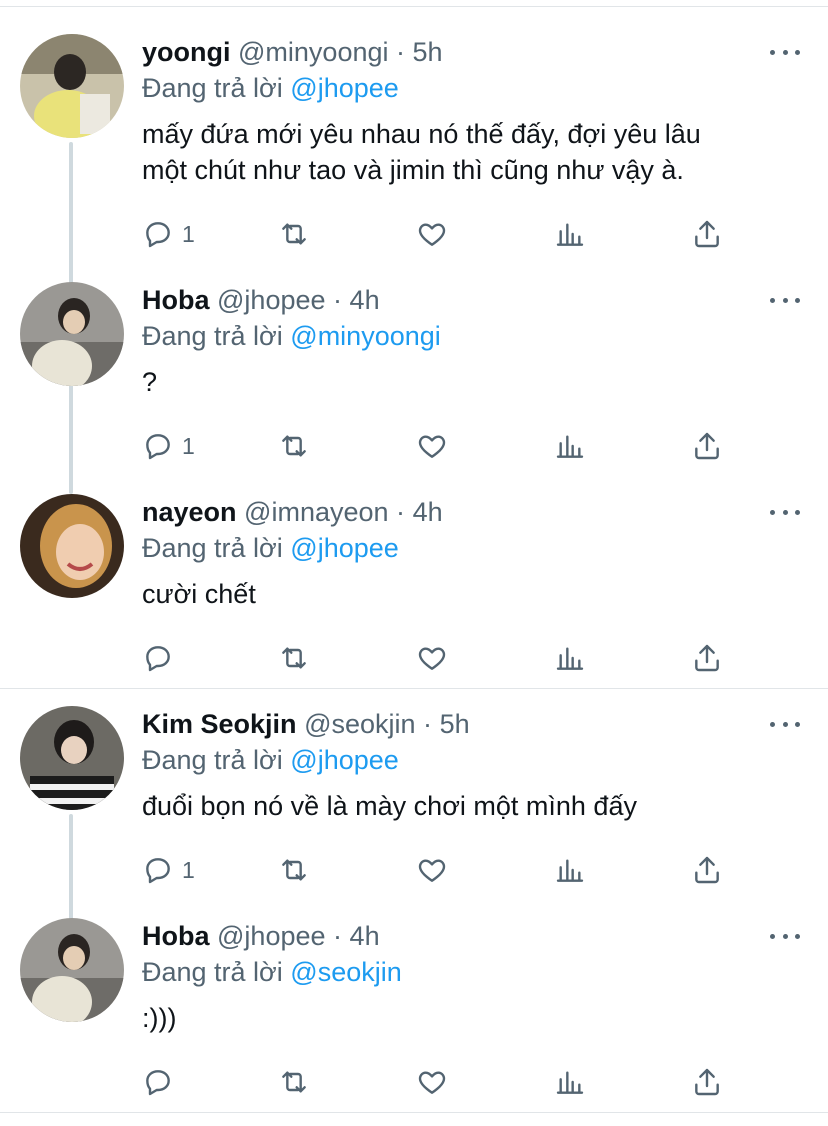  I want to click on reply-icon, so click(158, 1083).